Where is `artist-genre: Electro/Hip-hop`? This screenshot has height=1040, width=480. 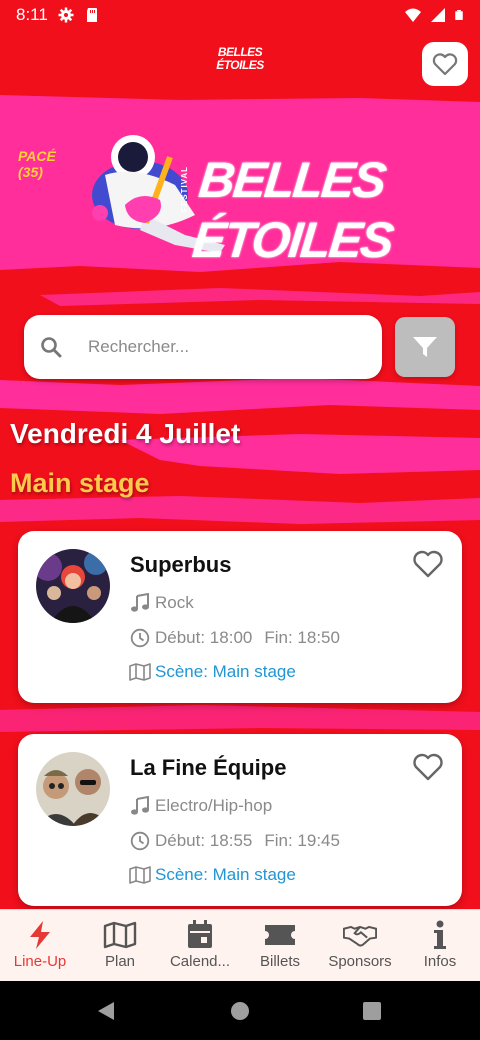
artist-genre: Electro/Hip-hop is located at coordinates (200, 806).